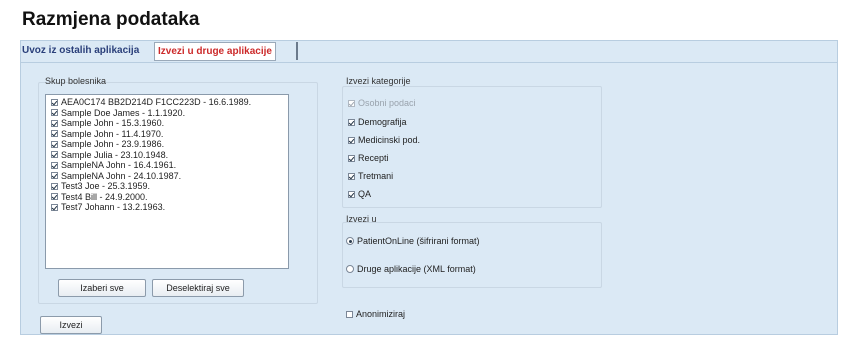  I want to click on patient-list-item: Test7 Johann - 13.2.1963., so click(169, 207).